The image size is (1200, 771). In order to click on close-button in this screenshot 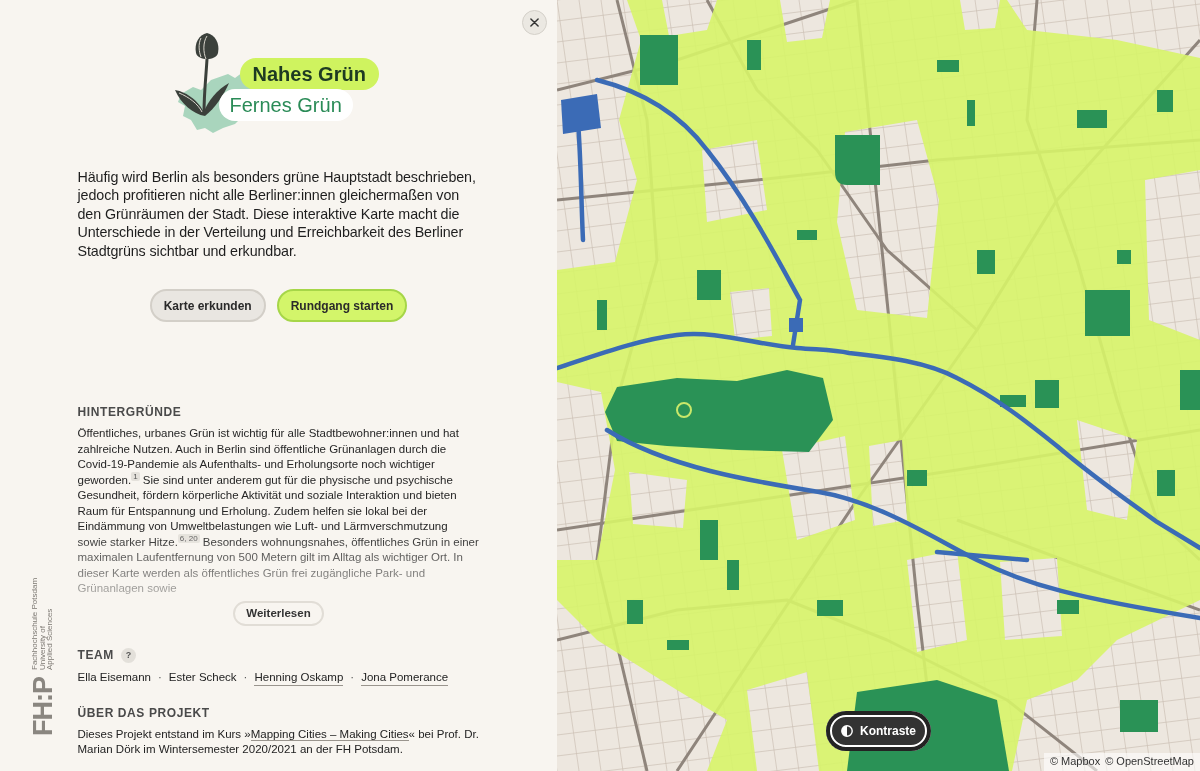, I will do `click(534, 22)`.